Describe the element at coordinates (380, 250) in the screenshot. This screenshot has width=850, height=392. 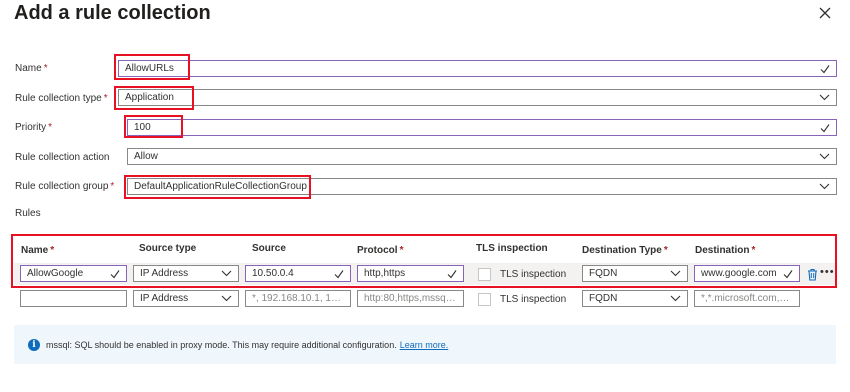
I see `col-header-protocol: Protocol *` at that location.